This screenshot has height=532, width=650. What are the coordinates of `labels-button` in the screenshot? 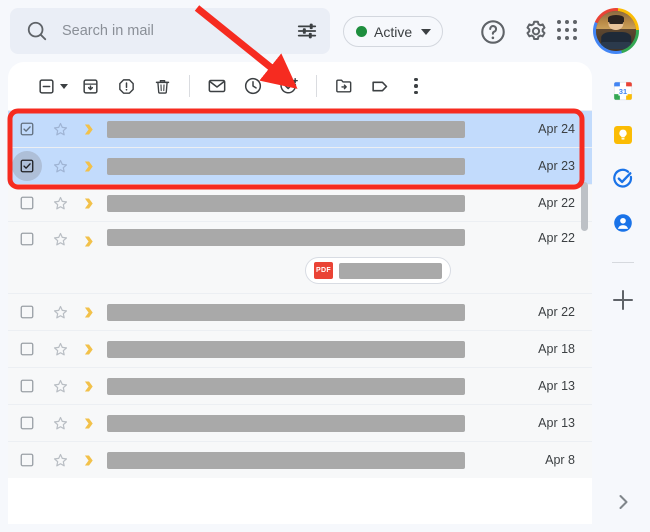 It's located at (380, 86).